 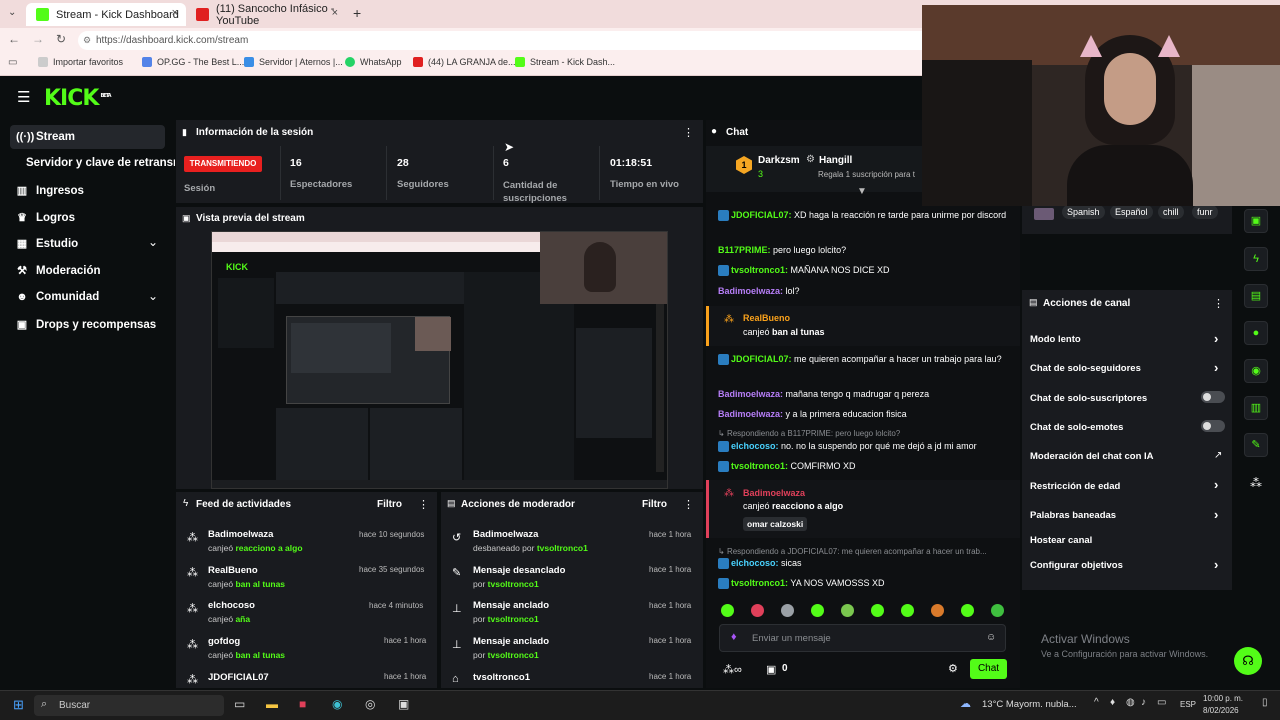 I want to click on notifications-icon: ▯, so click(x=1265, y=702).